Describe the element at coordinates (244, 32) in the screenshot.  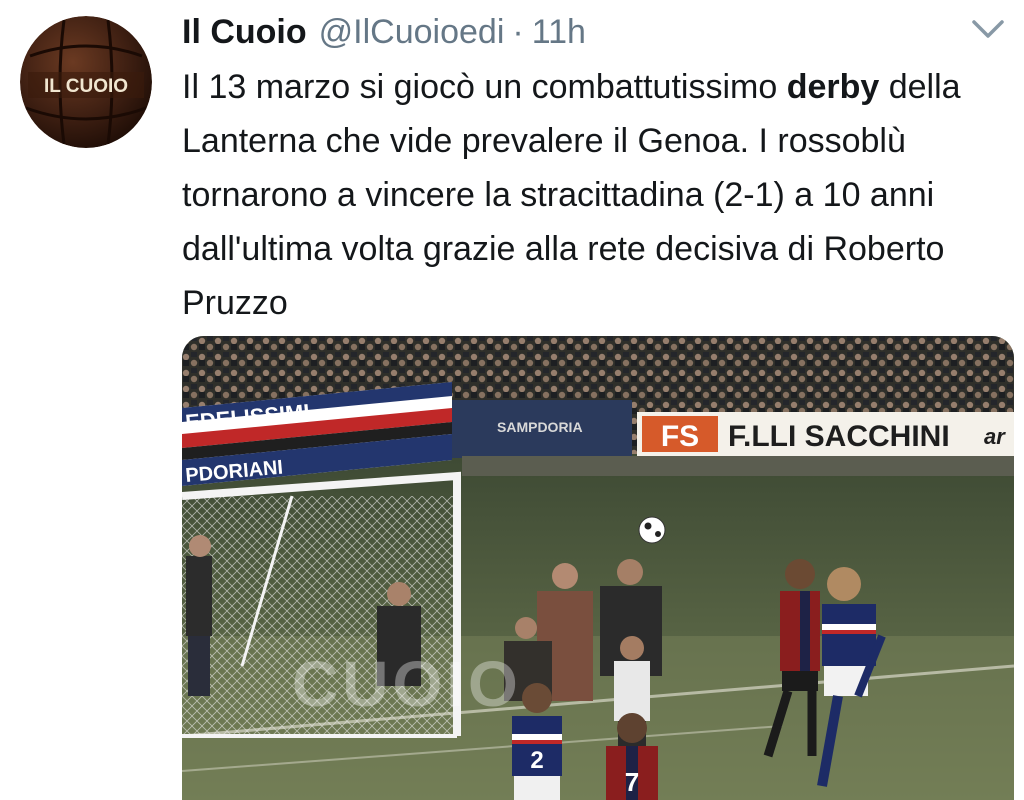
I see `account-name: Il Cuoio` at that location.